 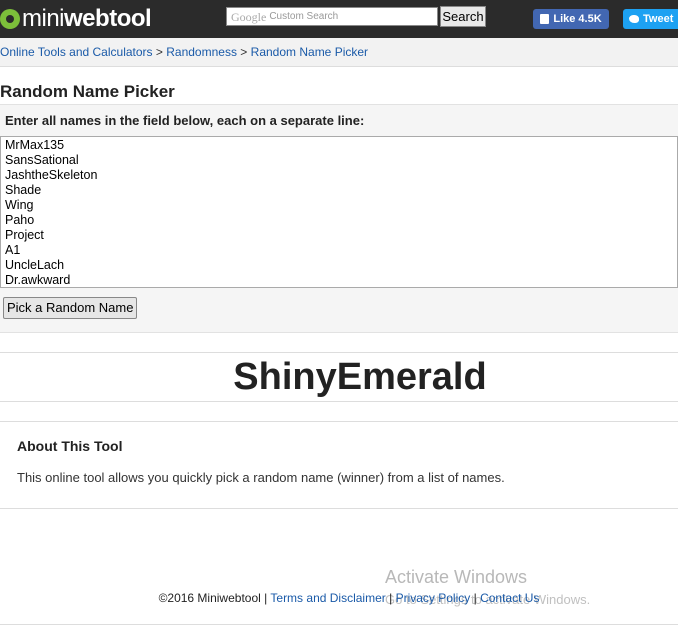 I want to click on name-line: Dr.awkward, so click(x=38, y=280).